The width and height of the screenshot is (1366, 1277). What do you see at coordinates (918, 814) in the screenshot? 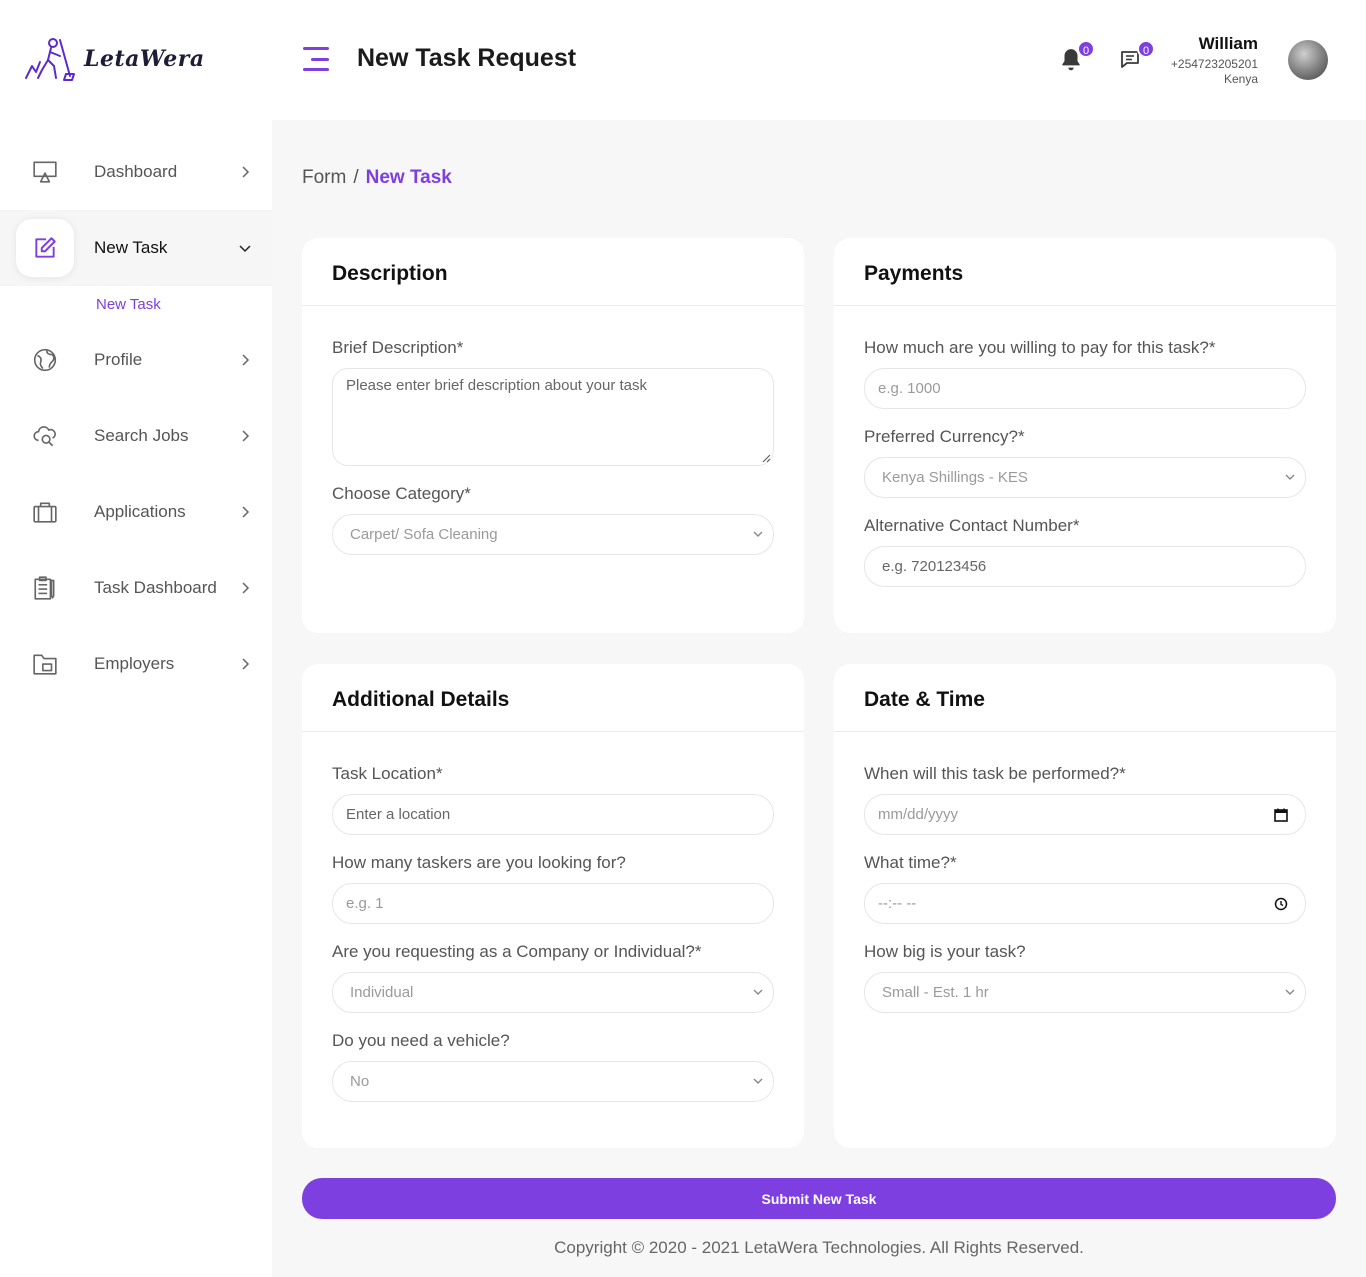
I see `date-placeholder: mm/dd/yyyy` at bounding box center [918, 814].